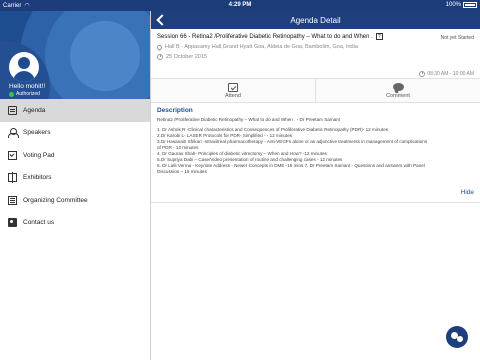 This screenshot has width=480, height=360. I want to click on chat-fab-button, so click(457, 337).